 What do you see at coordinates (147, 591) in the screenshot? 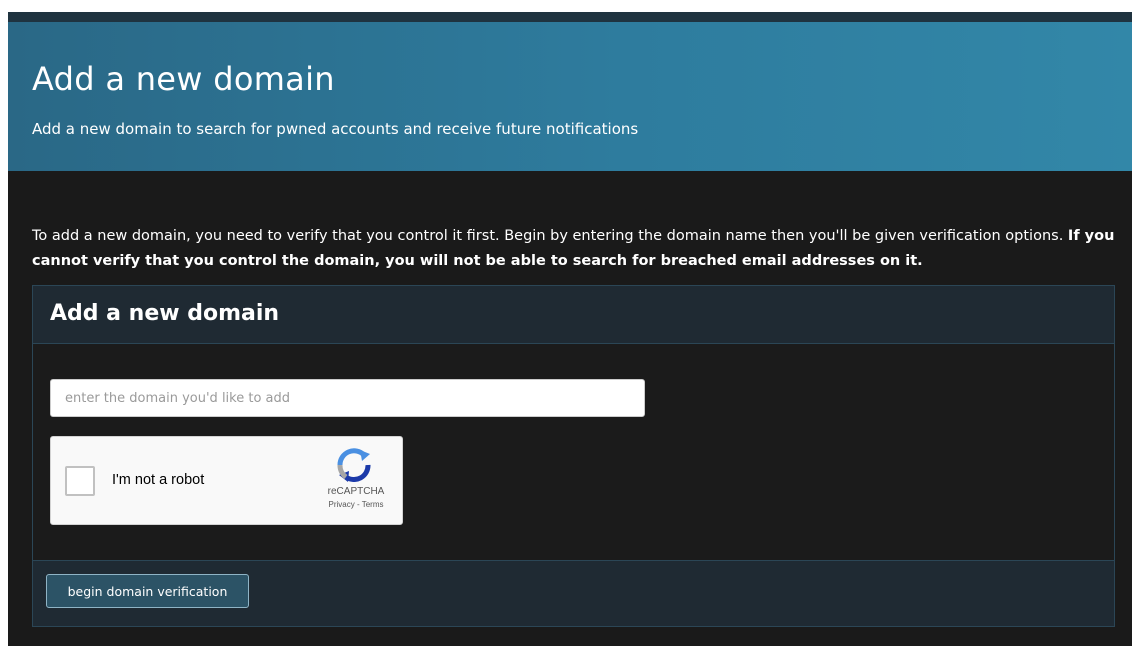
I see `begin-verification-button: begin domain verification` at bounding box center [147, 591].